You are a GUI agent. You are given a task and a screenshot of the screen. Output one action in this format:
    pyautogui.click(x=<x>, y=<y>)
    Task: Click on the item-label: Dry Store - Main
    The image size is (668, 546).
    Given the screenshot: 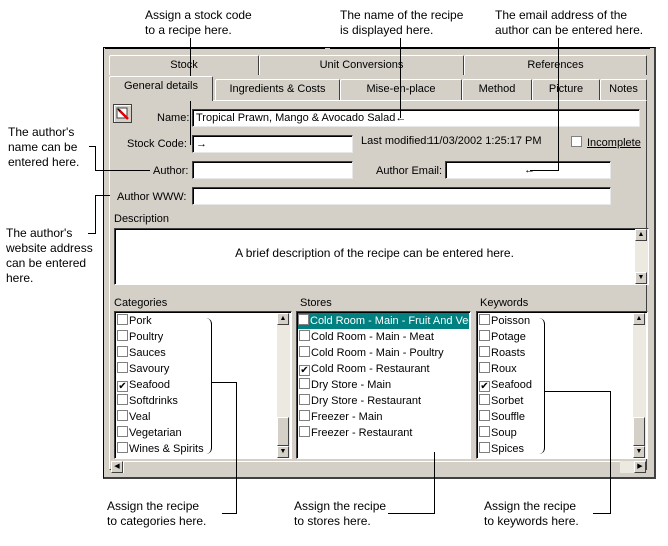 What is the action you would take?
    pyautogui.click(x=351, y=385)
    